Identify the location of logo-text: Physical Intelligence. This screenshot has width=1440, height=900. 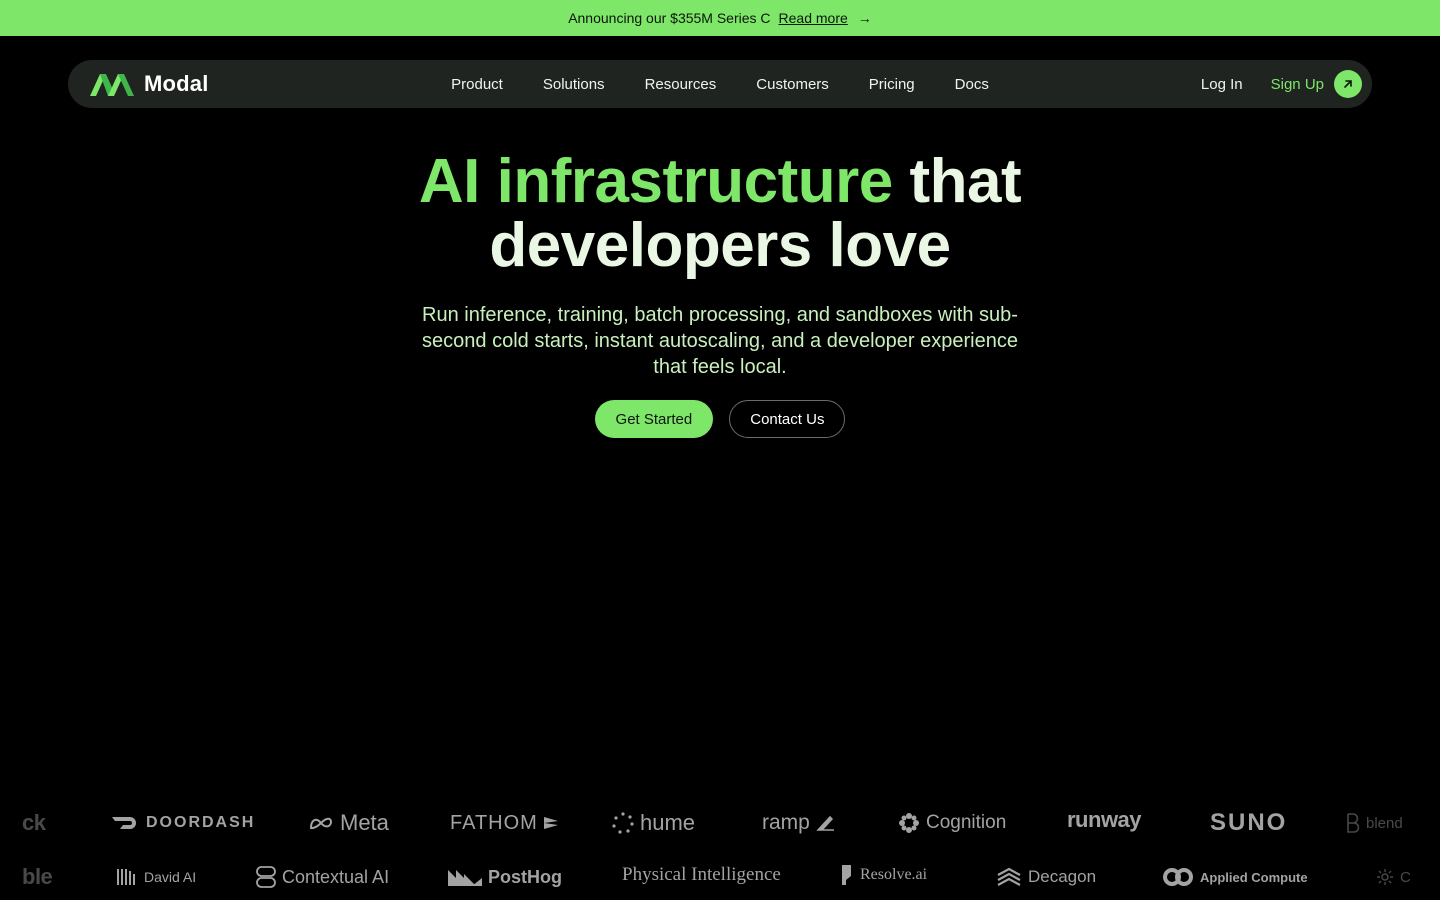
(701, 874).